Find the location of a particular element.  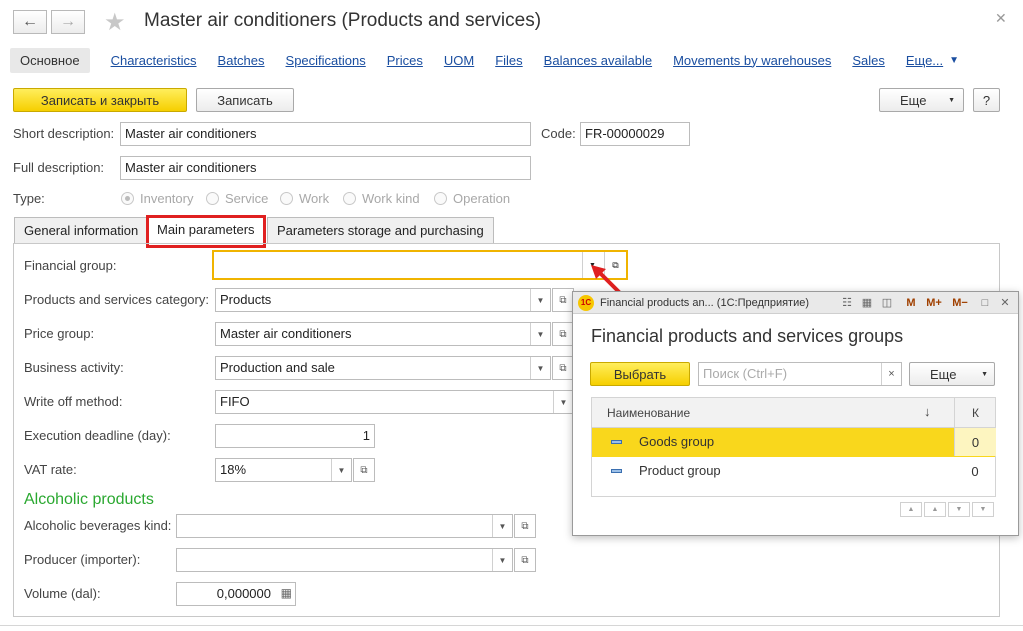

tab-characteristics: Characteristics is located at coordinates (154, 60).